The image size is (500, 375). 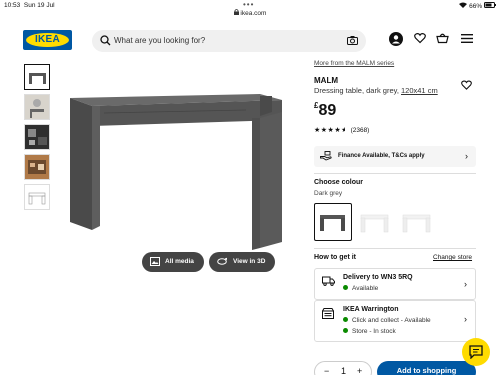 What do you see at coordinates (326, 370) in the screenshot?
I see `decrease-button: −` at bounding box center [326, 370].